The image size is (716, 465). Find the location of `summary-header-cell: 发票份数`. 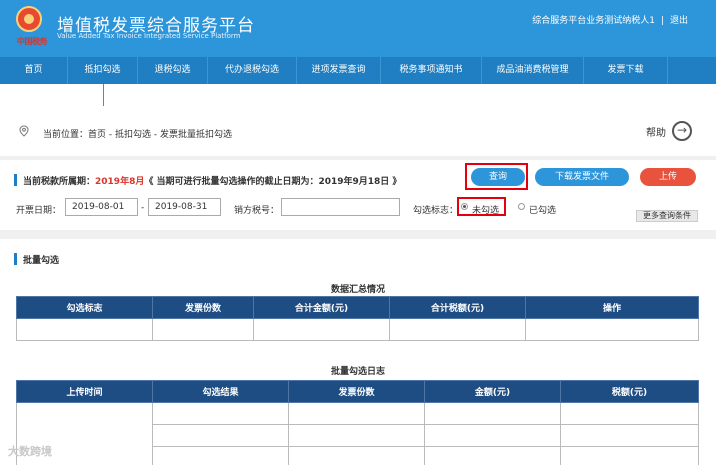

summary-header-cell: 发票份数 is located at coordinates (203, 307).